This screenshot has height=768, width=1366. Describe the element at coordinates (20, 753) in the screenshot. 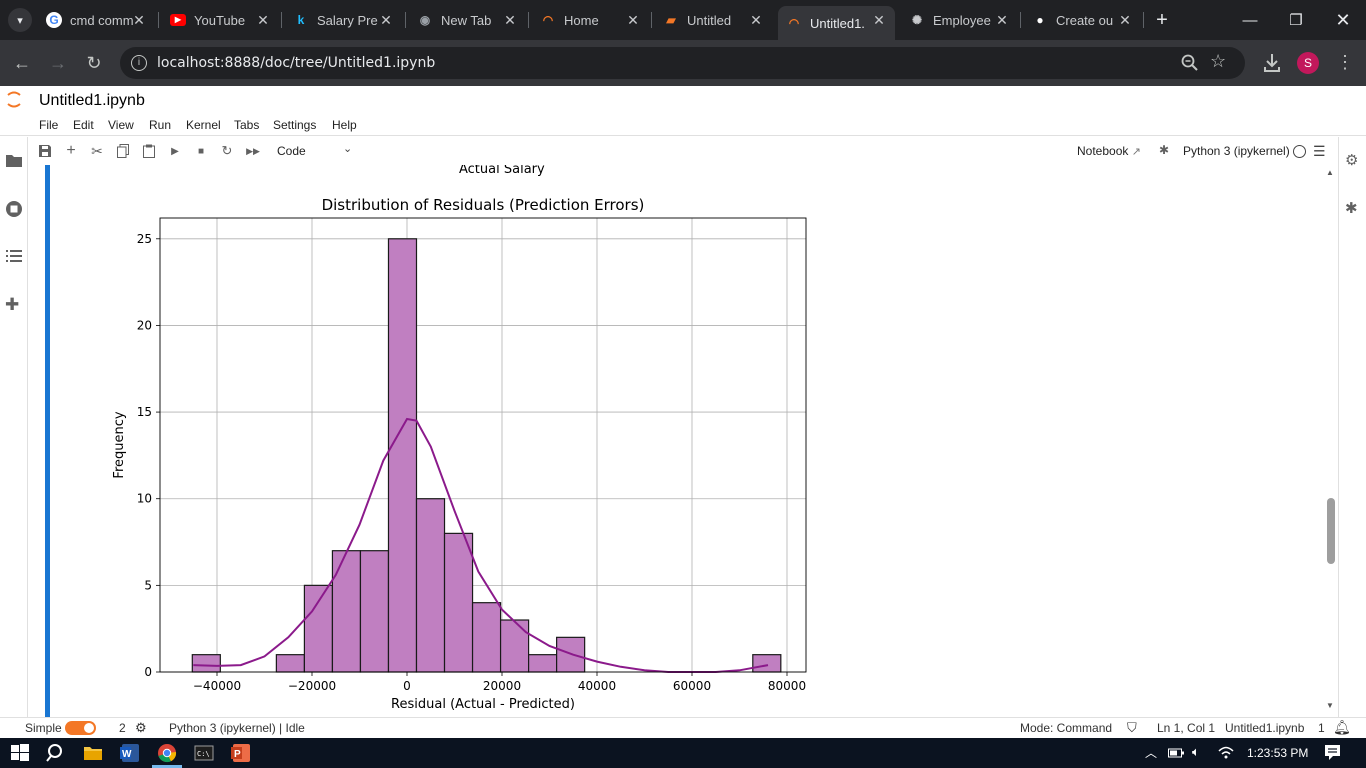

I see `windows-start-icon` at that location.